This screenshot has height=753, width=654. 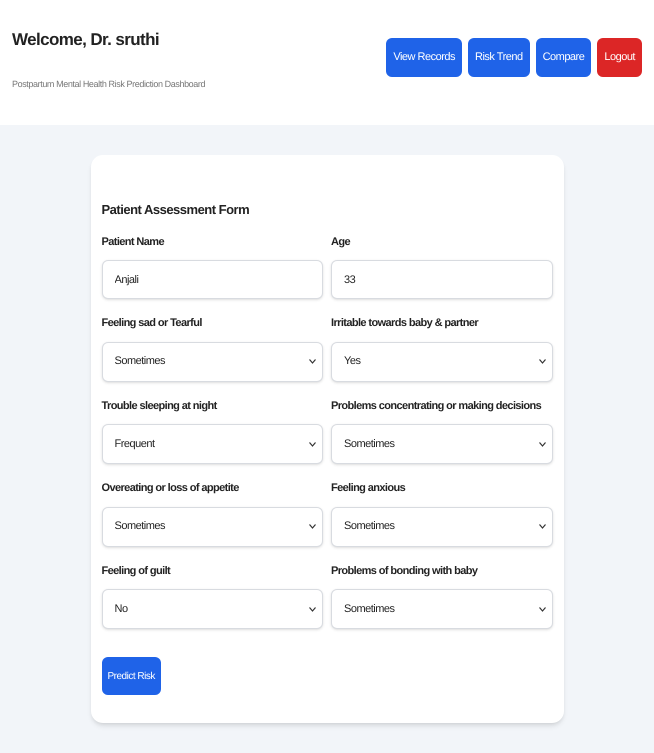 I want to click on field-label: Age, so click(x=341, y=242).